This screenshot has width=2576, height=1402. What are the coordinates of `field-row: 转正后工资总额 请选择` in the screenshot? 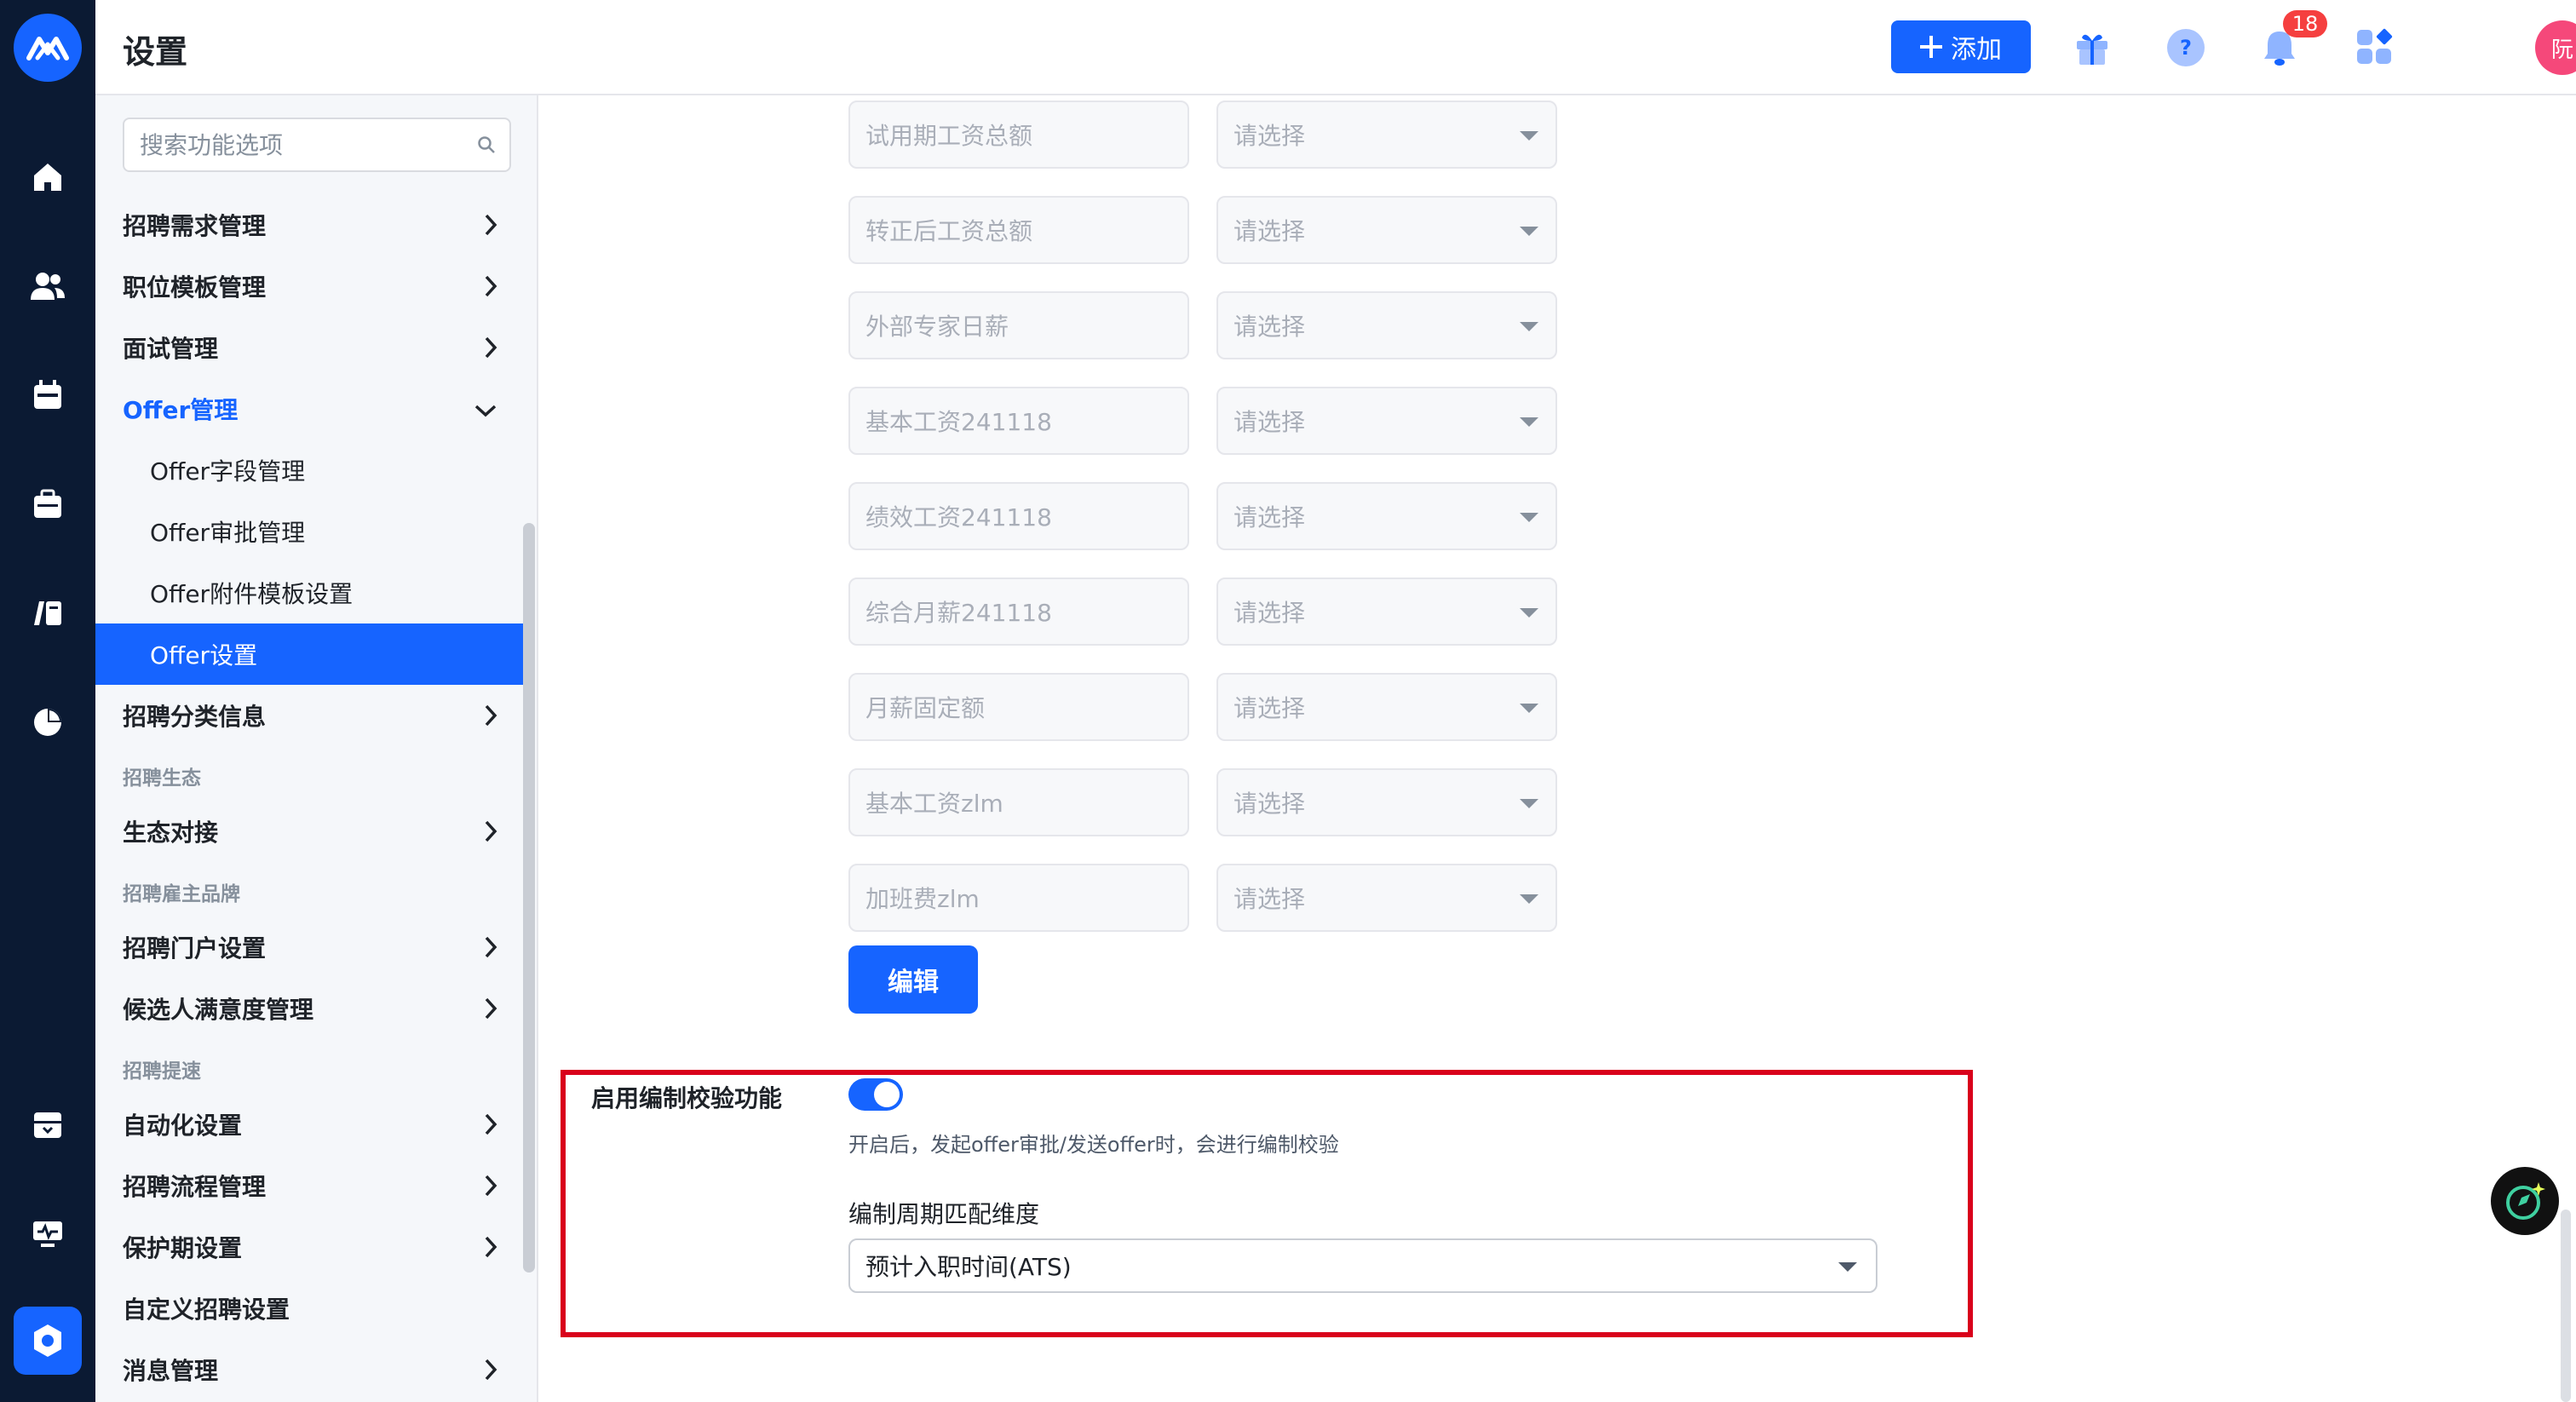 It's located at (1202, 230).